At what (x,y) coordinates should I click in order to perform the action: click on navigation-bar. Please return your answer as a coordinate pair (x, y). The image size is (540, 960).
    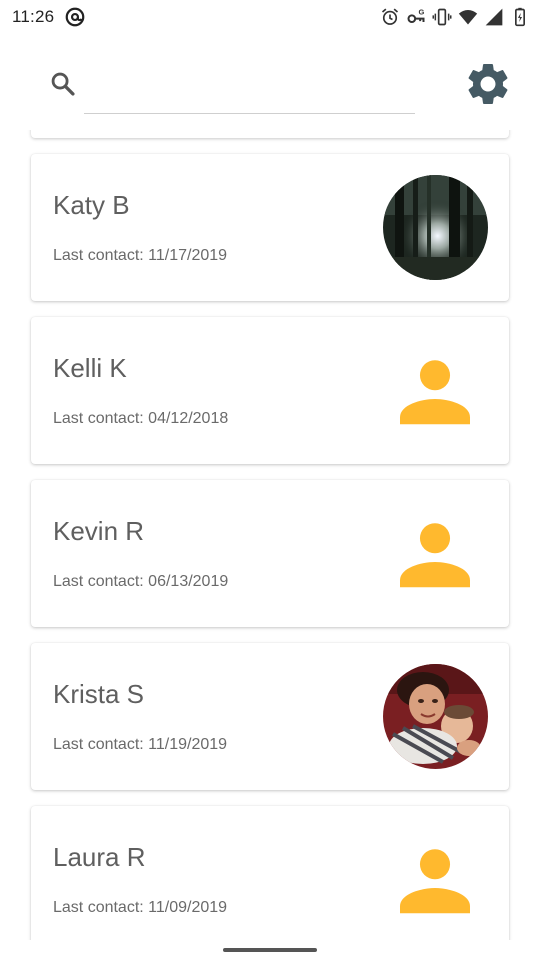
    Looking at the image, I should click on (270, 950).